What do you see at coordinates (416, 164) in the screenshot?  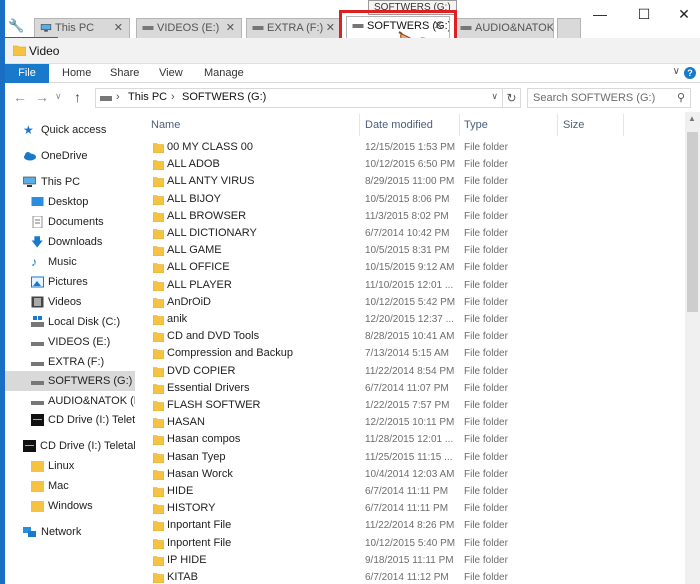 I see `table-row: ALL ADOB 10/12/2015 6:50 PM File folder` at bounding box center [416, 164].